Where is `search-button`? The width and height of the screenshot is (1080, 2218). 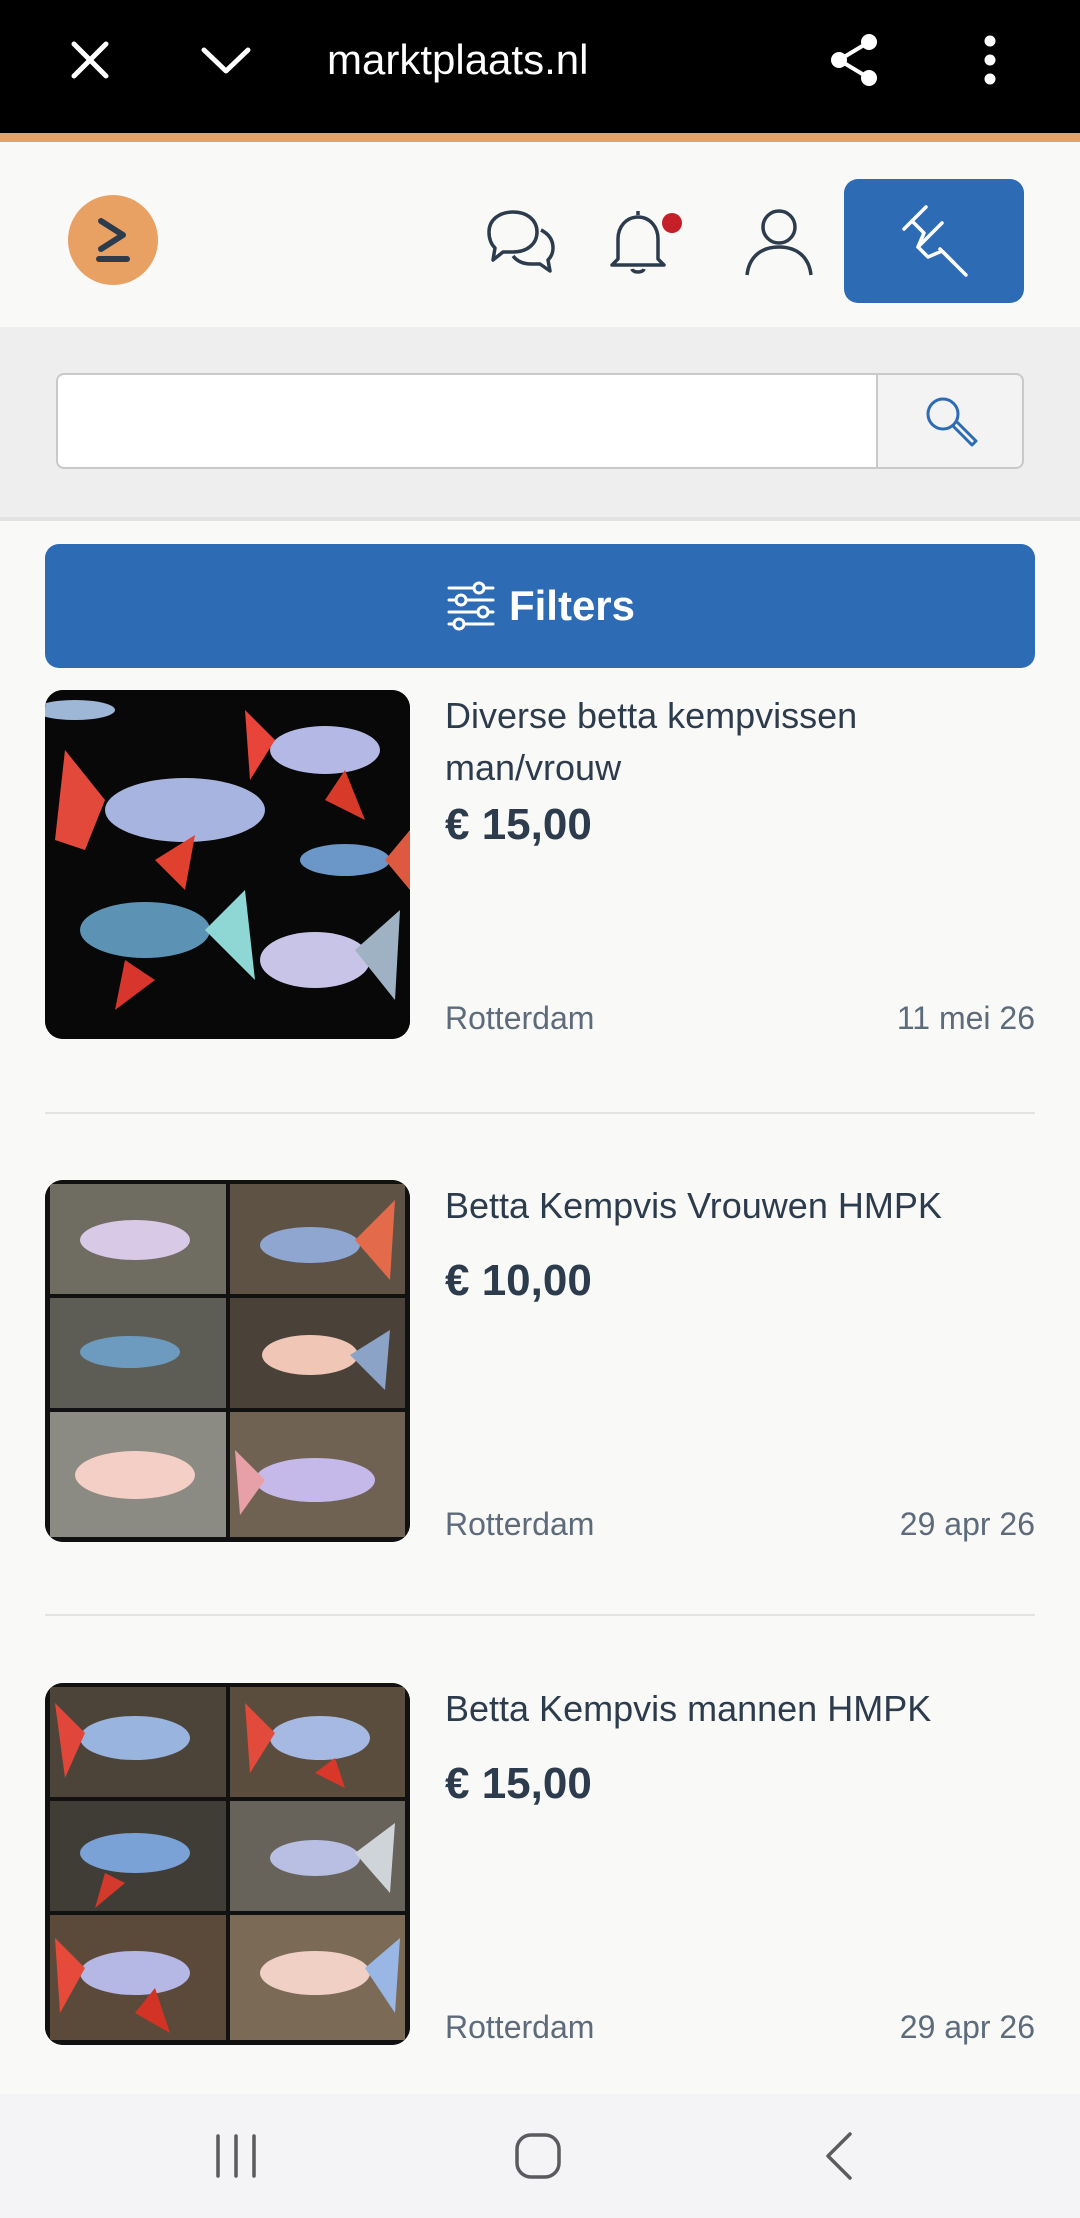 search-button is located at coordinates (950, 421).